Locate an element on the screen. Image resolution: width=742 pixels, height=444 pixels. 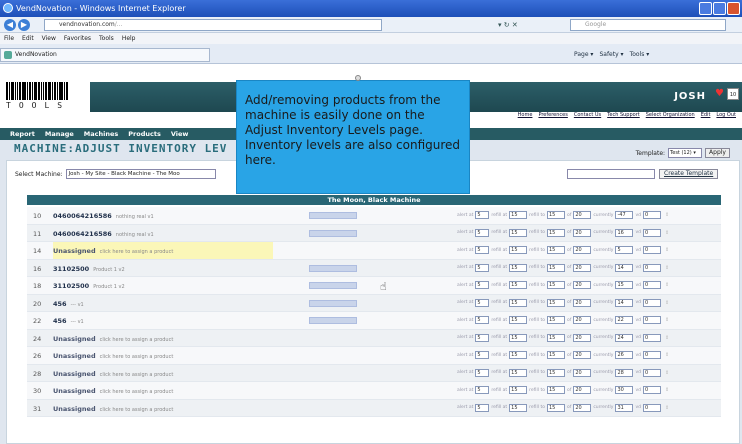
top-link: Tech Support is located at coordinates (623, 115).